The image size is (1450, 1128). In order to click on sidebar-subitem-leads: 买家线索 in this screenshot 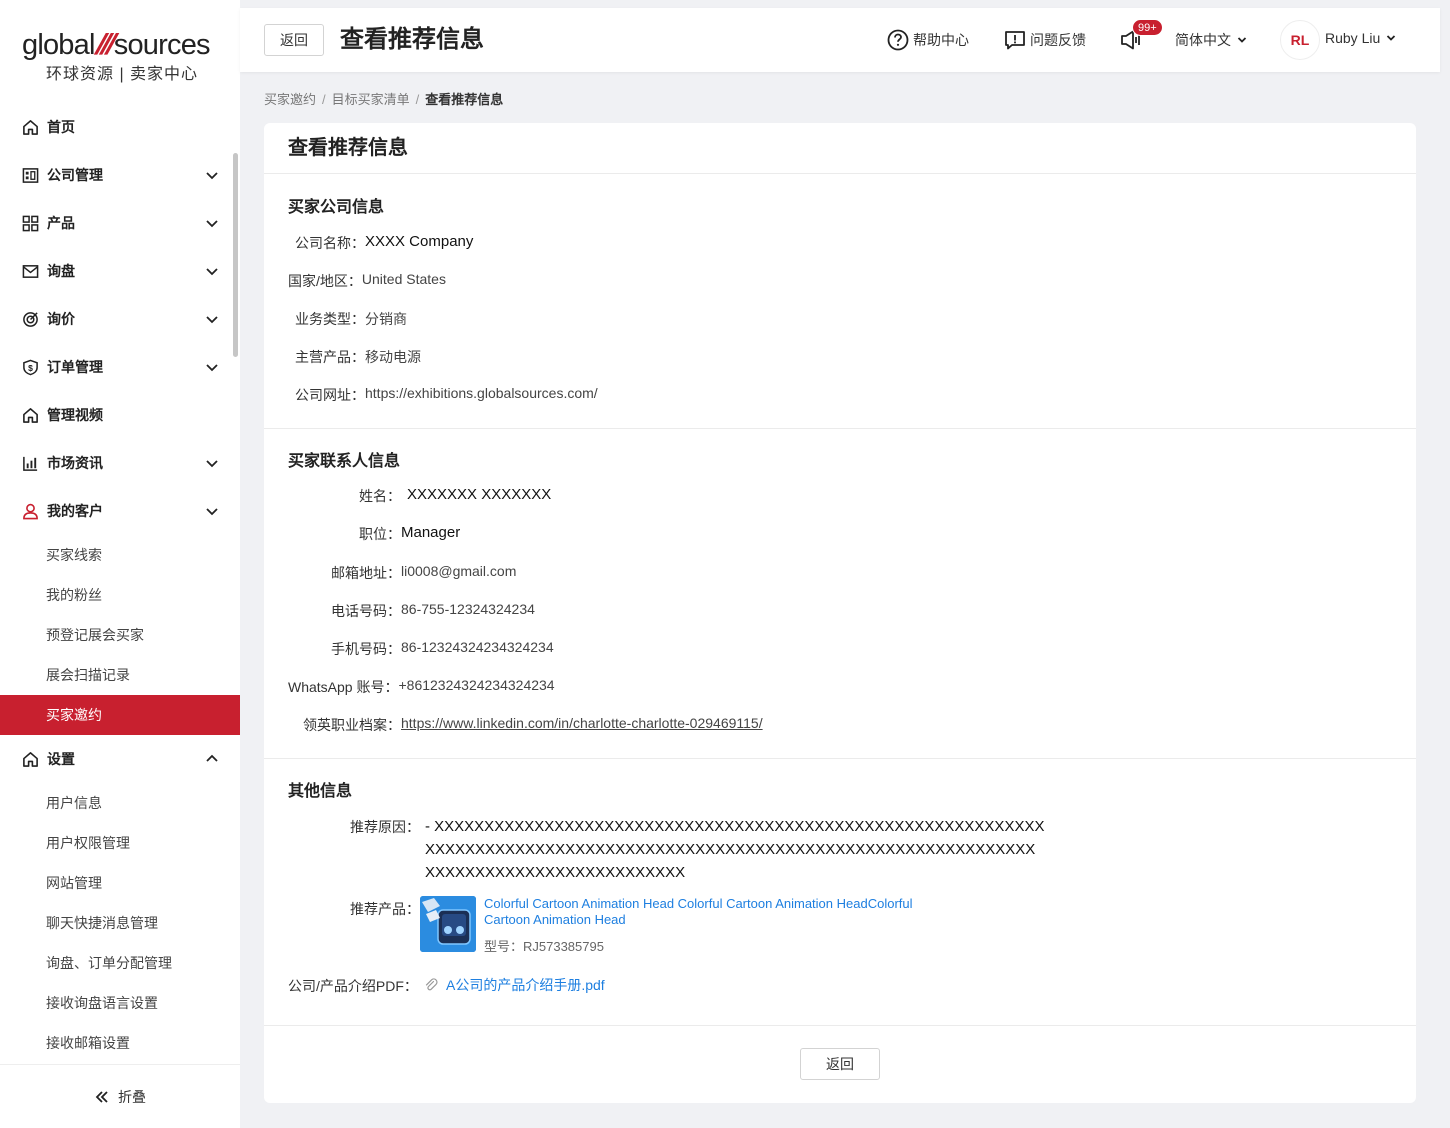, I will do `click(116, 555)`.